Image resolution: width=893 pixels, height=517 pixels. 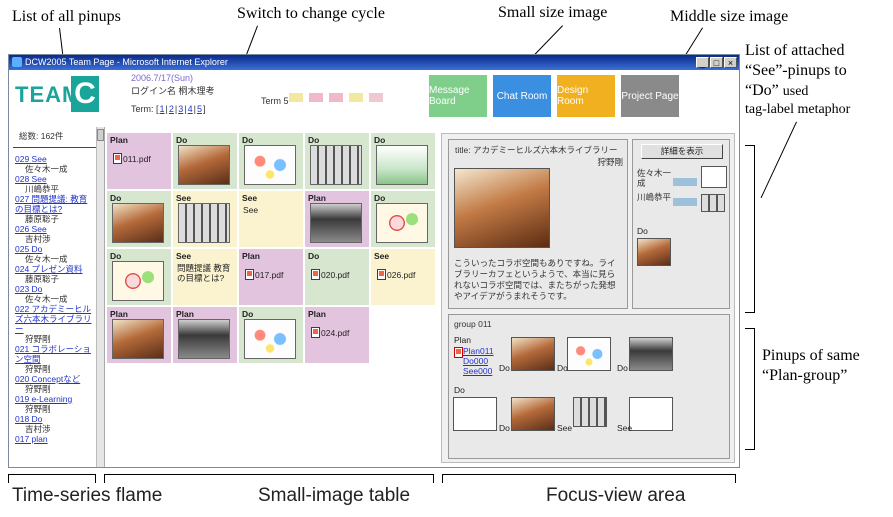 I want to click on scroll-thumb, so click(x=100, y=135).